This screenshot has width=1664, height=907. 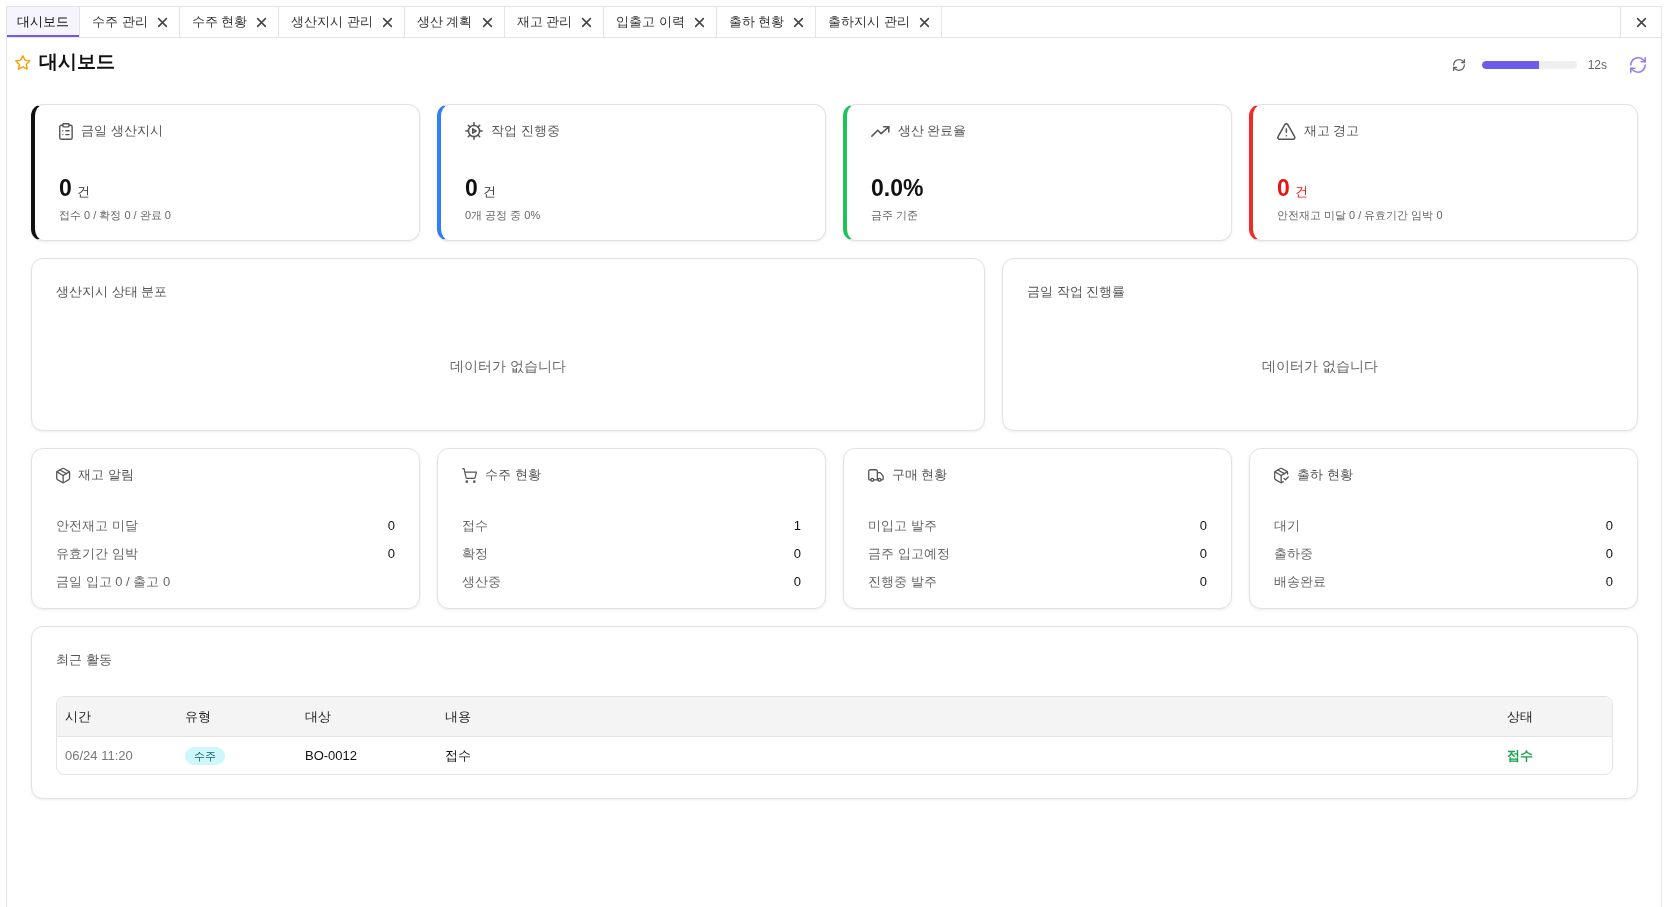 I want to click on tab: 출하 현황, so click(x=766, y=22).